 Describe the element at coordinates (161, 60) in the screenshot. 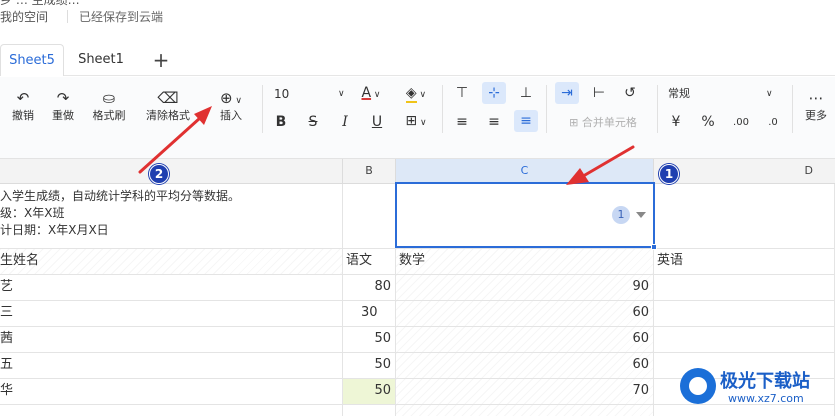

I see `add-sheet-button: +` at that location.